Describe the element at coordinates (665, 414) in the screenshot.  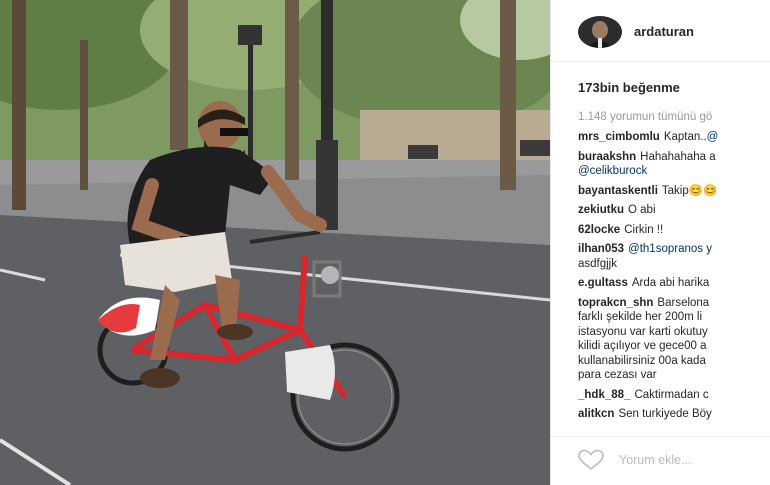
I see `comment-text: Sen turkiyede Böy` at that location.